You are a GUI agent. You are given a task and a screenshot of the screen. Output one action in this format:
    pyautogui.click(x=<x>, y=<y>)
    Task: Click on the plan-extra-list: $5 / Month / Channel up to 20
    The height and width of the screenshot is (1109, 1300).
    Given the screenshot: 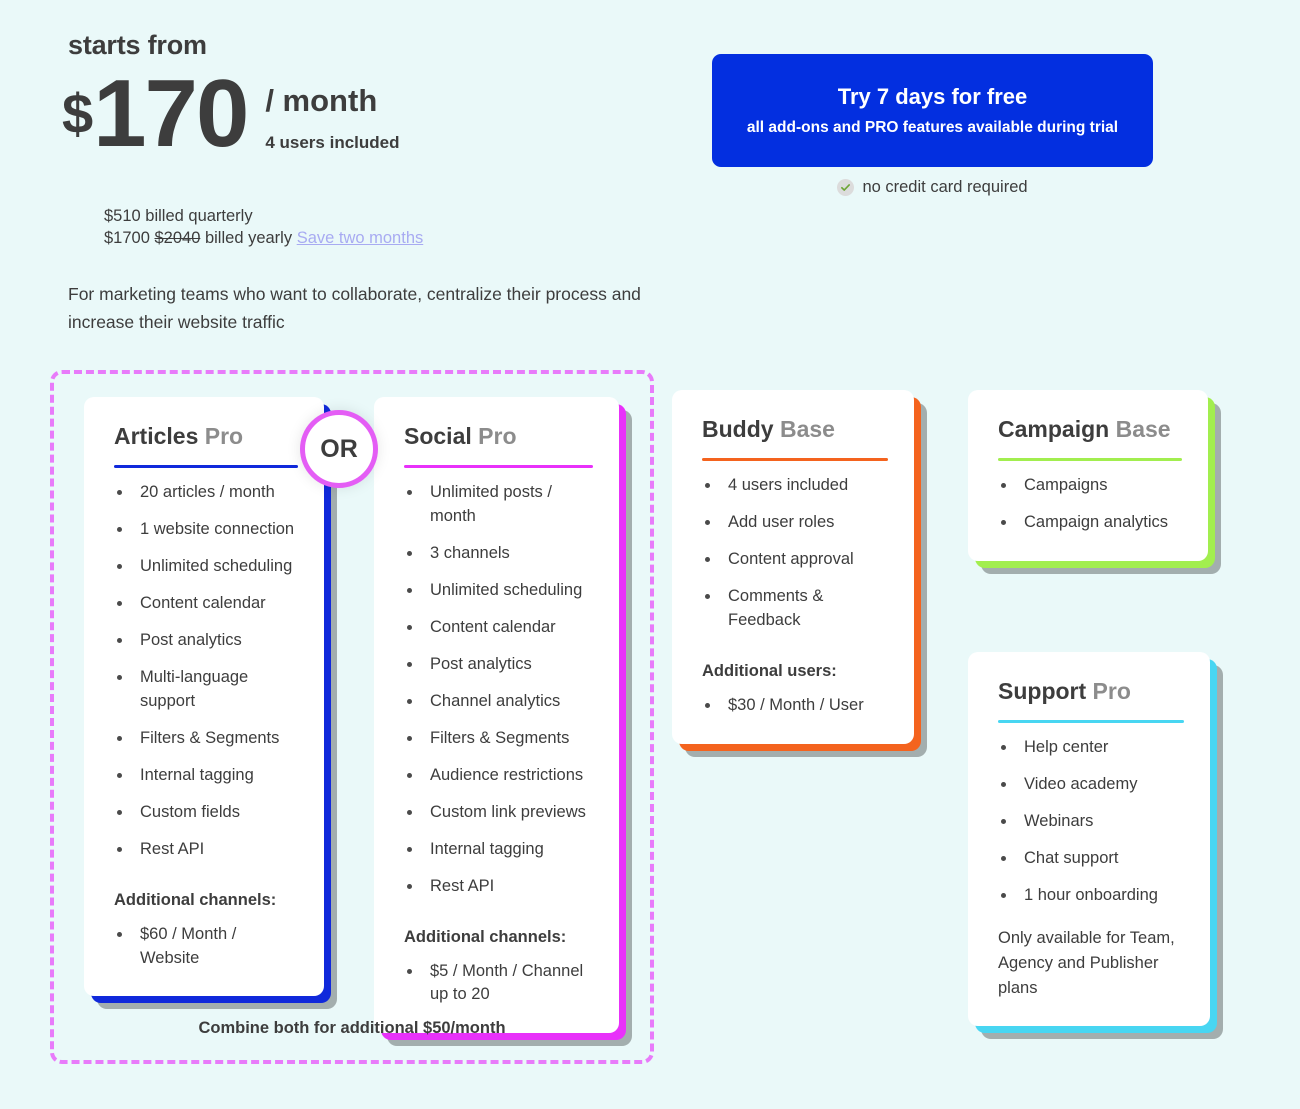 What is the action you would take?
    pyautogui.click(x=498, y=984)
    